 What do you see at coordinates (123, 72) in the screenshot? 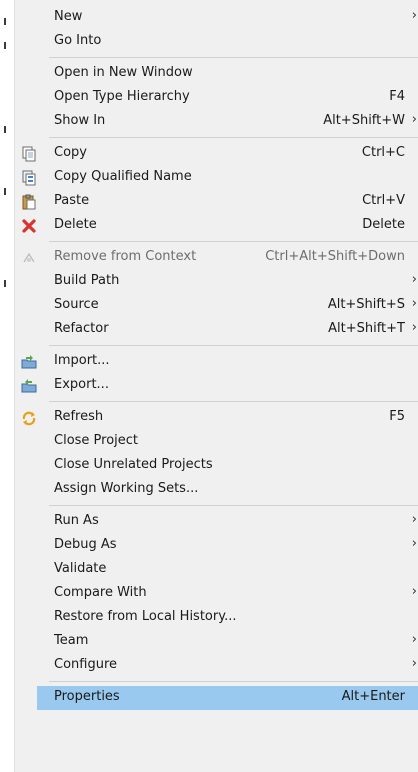
I see `menu-item-label: Open in New Window` at bounding box center [123, 72].